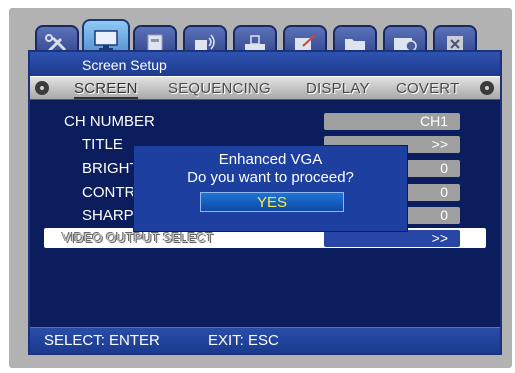  What do you see at coordinates (270, 177) in the screenshot?
I see `dialog-message: Do you want to proceed?` at bounding box center [270, 177].